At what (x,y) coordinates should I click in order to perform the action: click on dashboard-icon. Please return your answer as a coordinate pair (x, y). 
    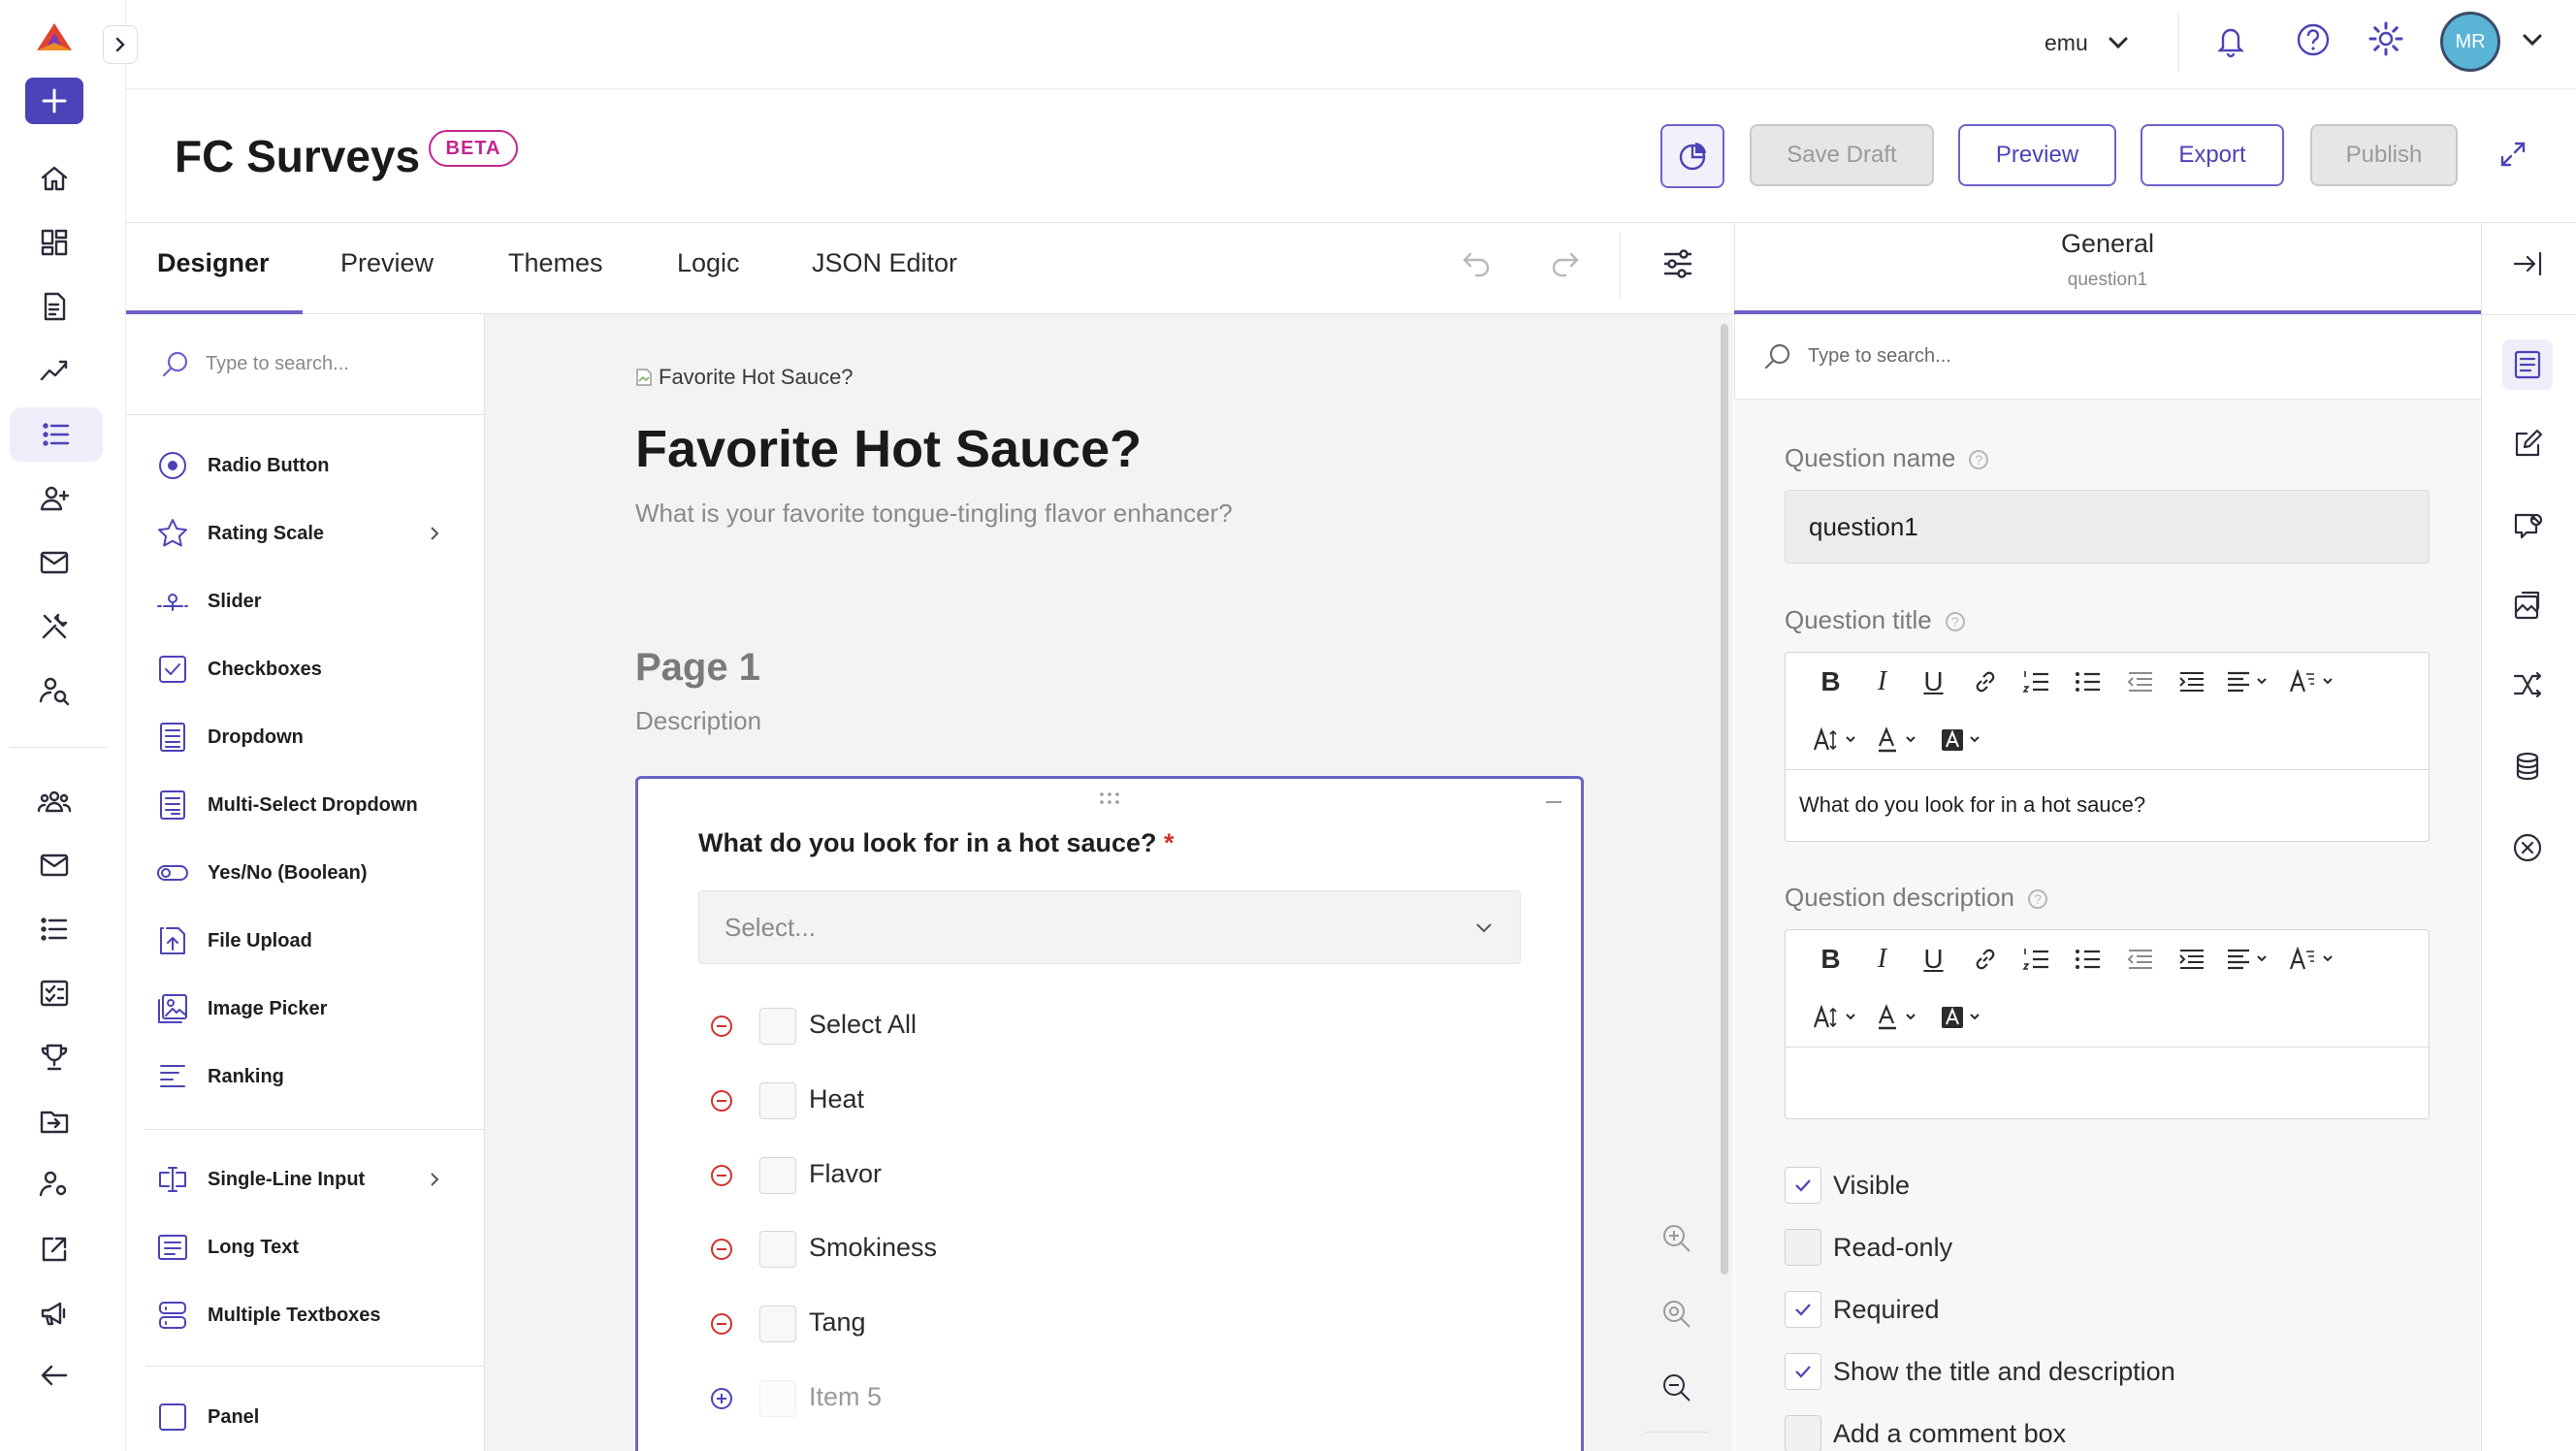
    Looking at the image, I should click on (54, 242).